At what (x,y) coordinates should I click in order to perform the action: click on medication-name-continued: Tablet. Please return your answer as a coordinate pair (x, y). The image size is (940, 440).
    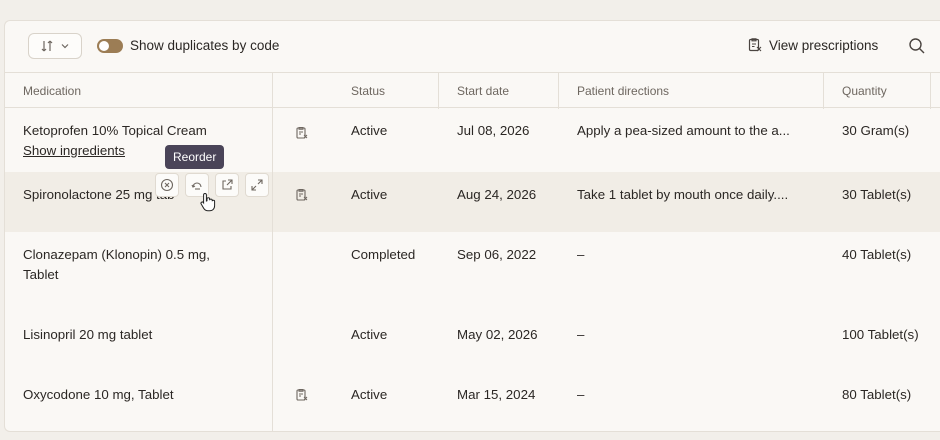
    Looking at the image, I should click on (41, 274).